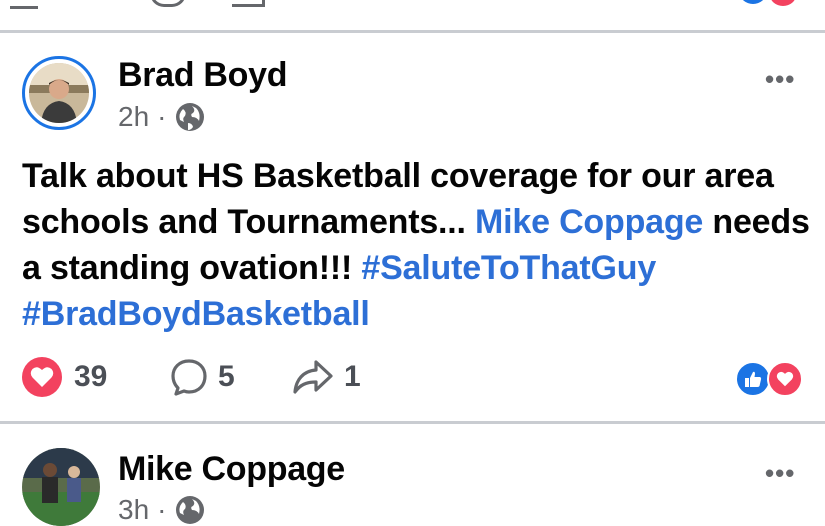 The image size is (825, 526). What do you see at coordinates (190, 510) in the screenshot?
I see `next-globe-icon` at bounding box center [190, 510].